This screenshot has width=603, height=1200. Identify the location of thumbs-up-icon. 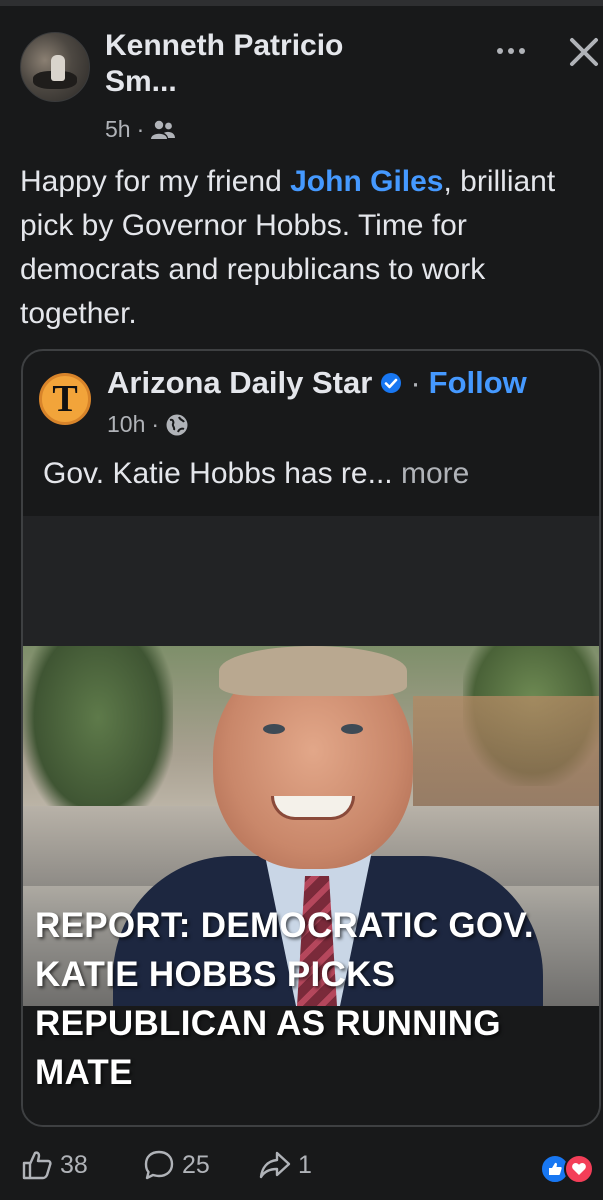
(37, 1165).